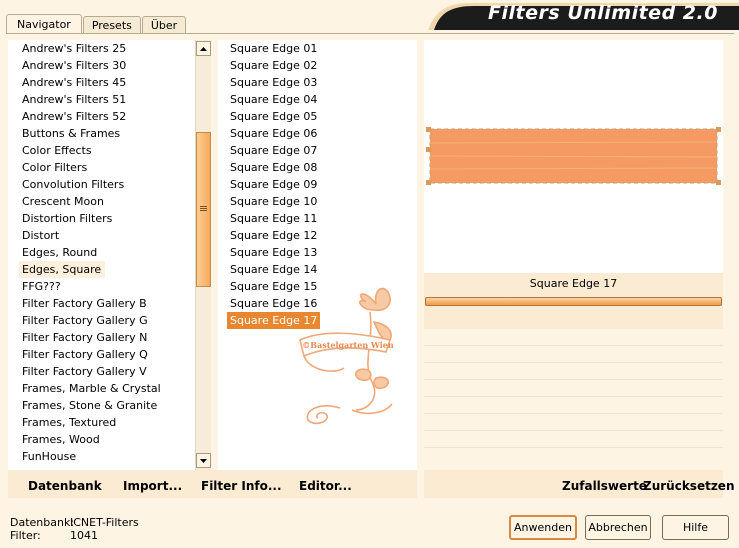 The height and width of the screenshot is (548, 739). Describe the element at coordinates (25, 535) in the screenshot. I see `filter-count-label: Filter:` at that location.